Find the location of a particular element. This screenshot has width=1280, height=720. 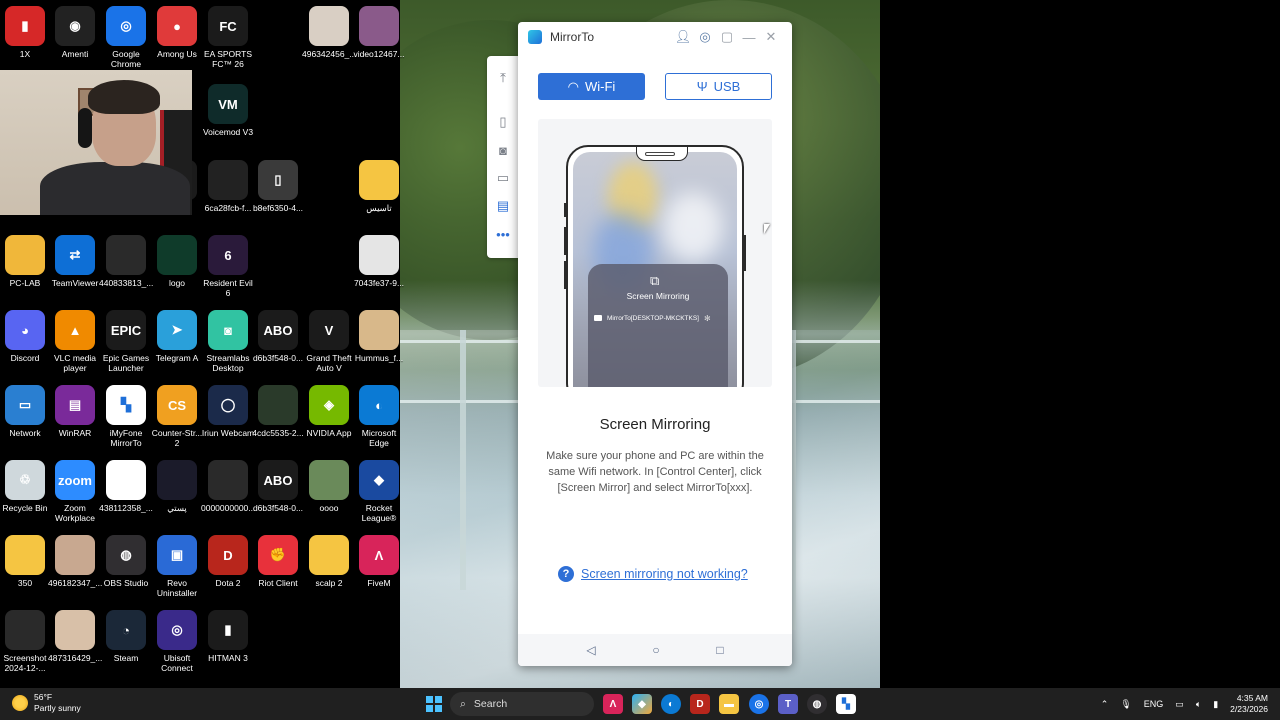

desktop-icon: scalp 2 is located at coordinates (329, 561).